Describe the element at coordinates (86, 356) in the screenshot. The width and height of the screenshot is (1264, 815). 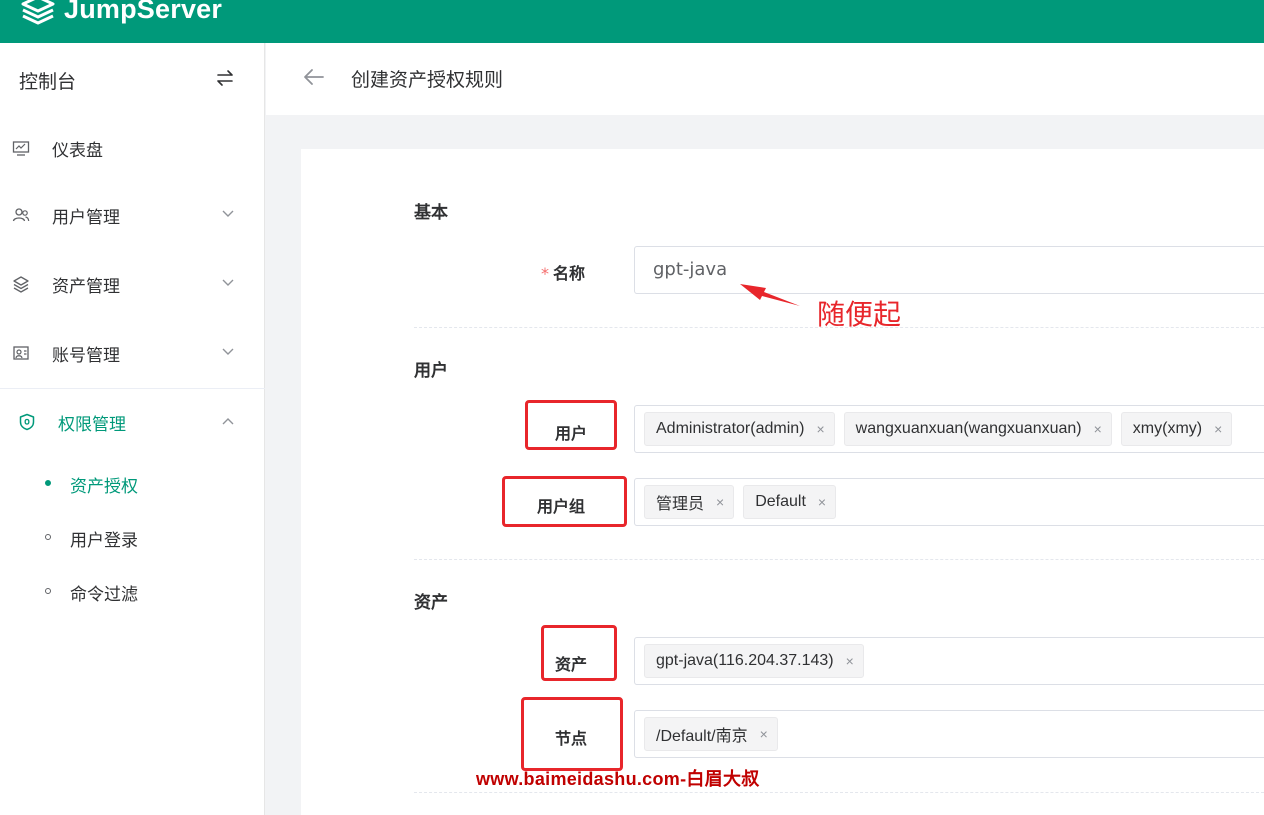
I see `sidebar-item-label: 账号管理` at that location.